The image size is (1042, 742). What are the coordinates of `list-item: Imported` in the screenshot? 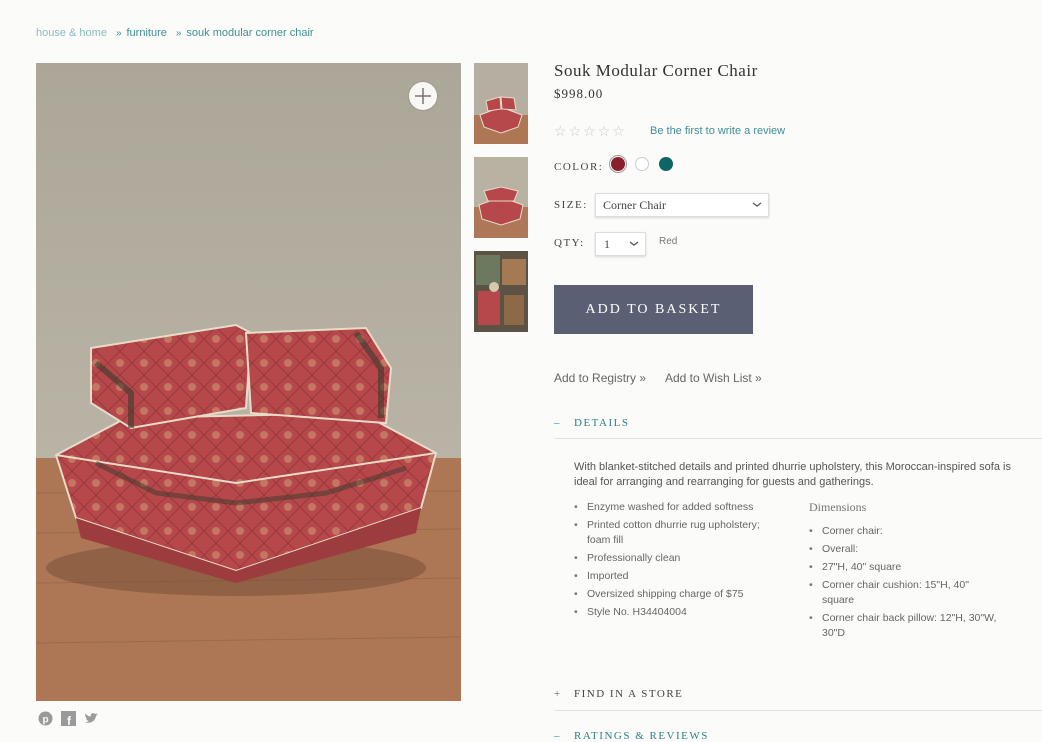 It's located at (676, 576).